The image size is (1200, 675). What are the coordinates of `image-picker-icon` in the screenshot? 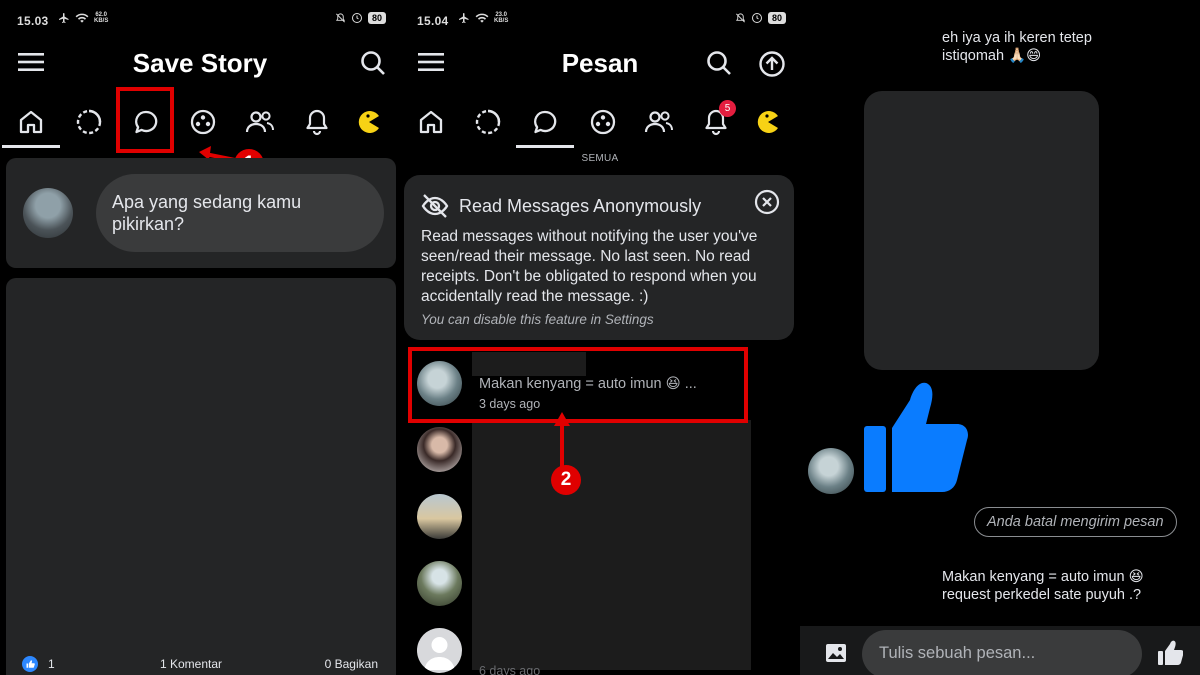 It's located at (836, 653).